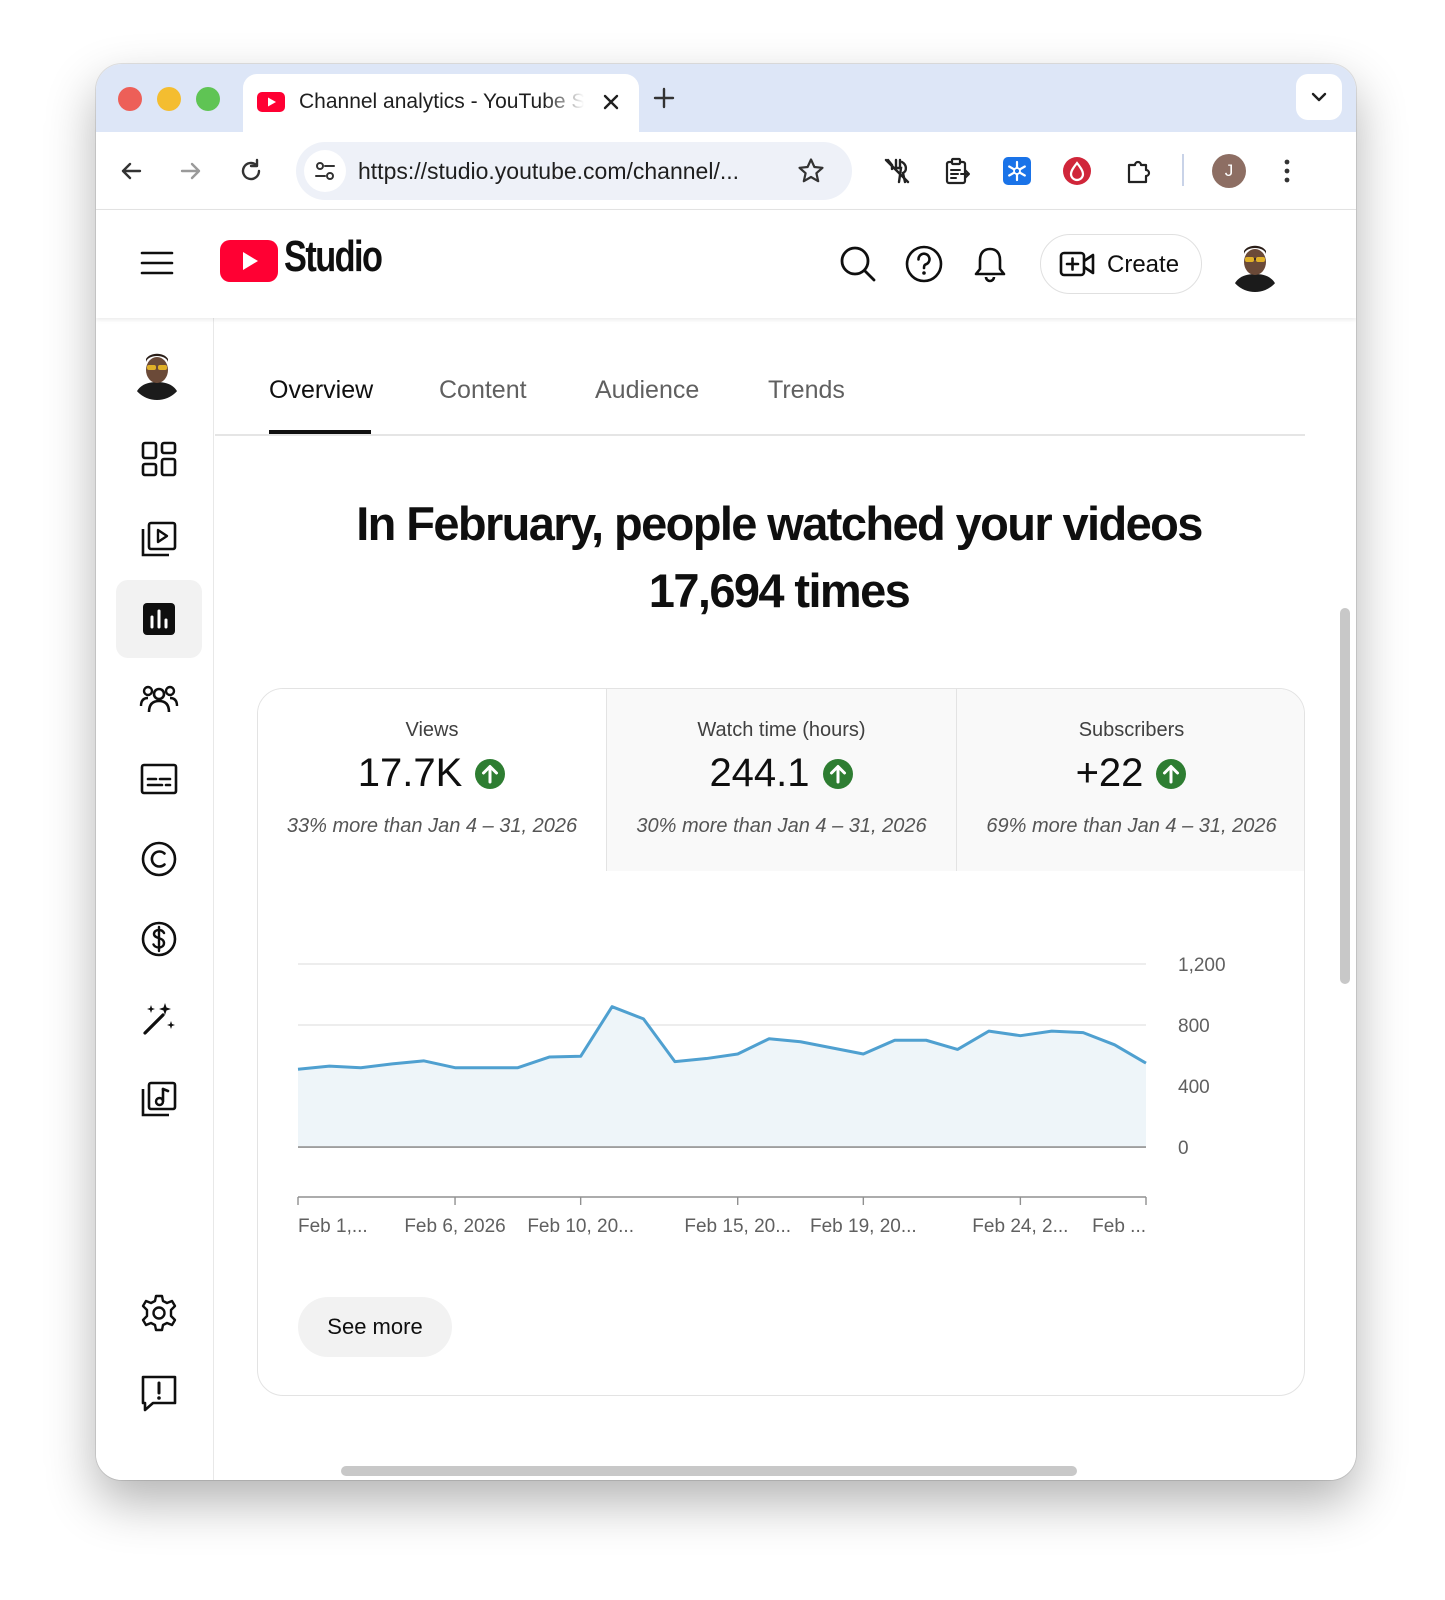 The width and height of the screenshot is (1445, 1600). Describe the element at coordinates (131, 171) in the screenshot. I see `back-button` at that location.